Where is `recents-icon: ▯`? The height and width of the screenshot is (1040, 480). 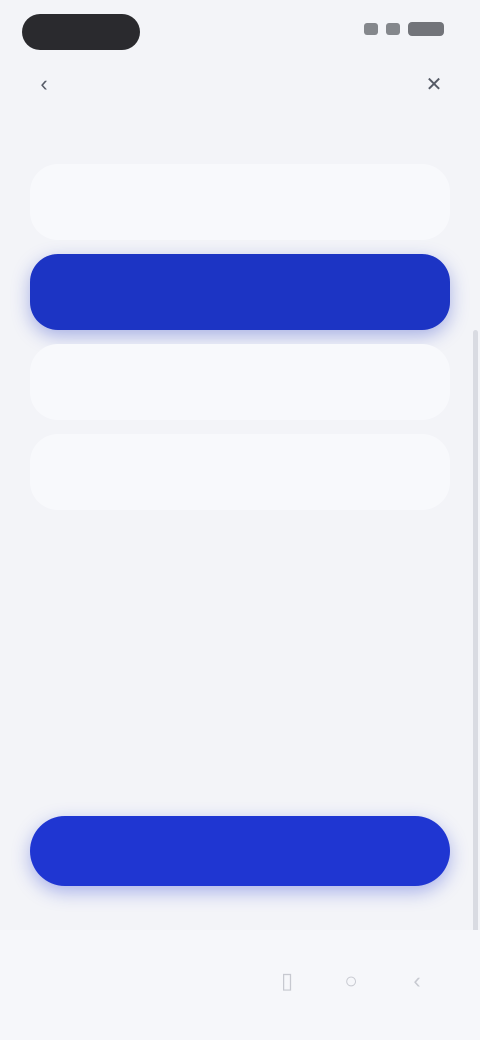
recents-icon: ▯ is located at coordinates (287, 981).